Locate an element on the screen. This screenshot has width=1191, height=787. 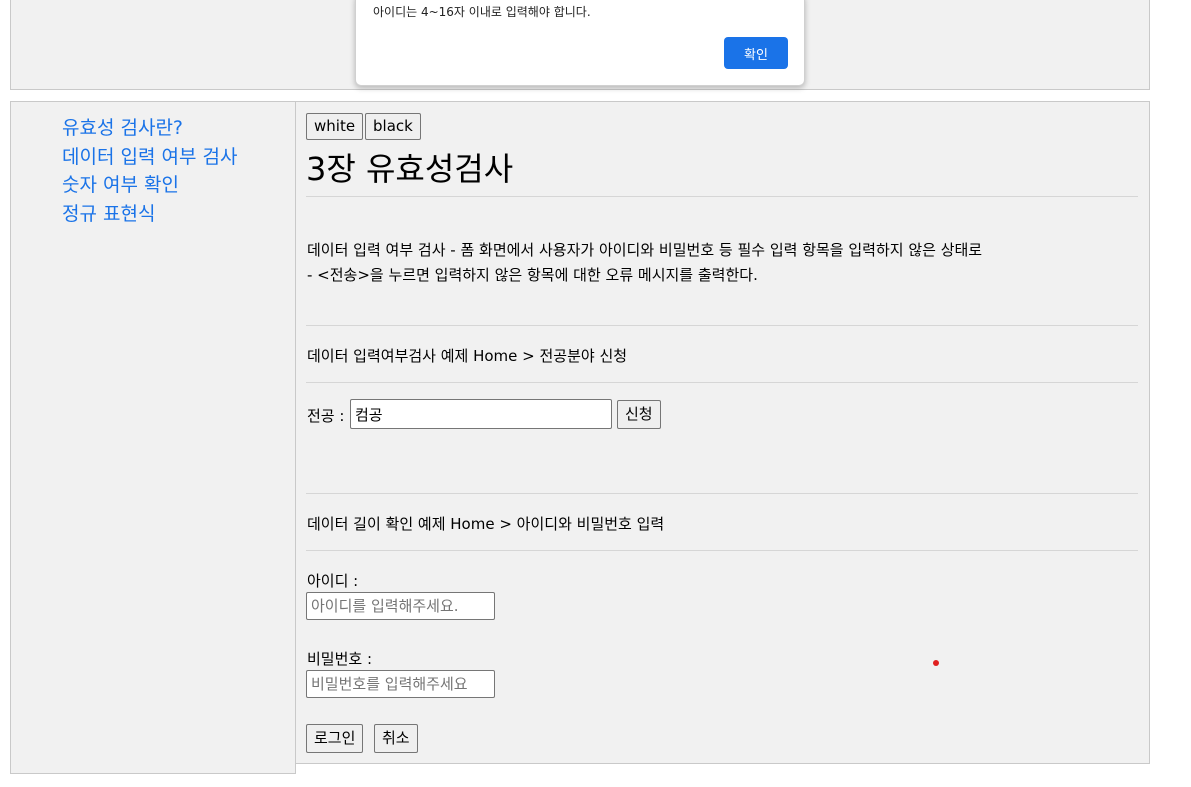
page-title: 3장 유효성검사 is located at coordinates (410, 169).